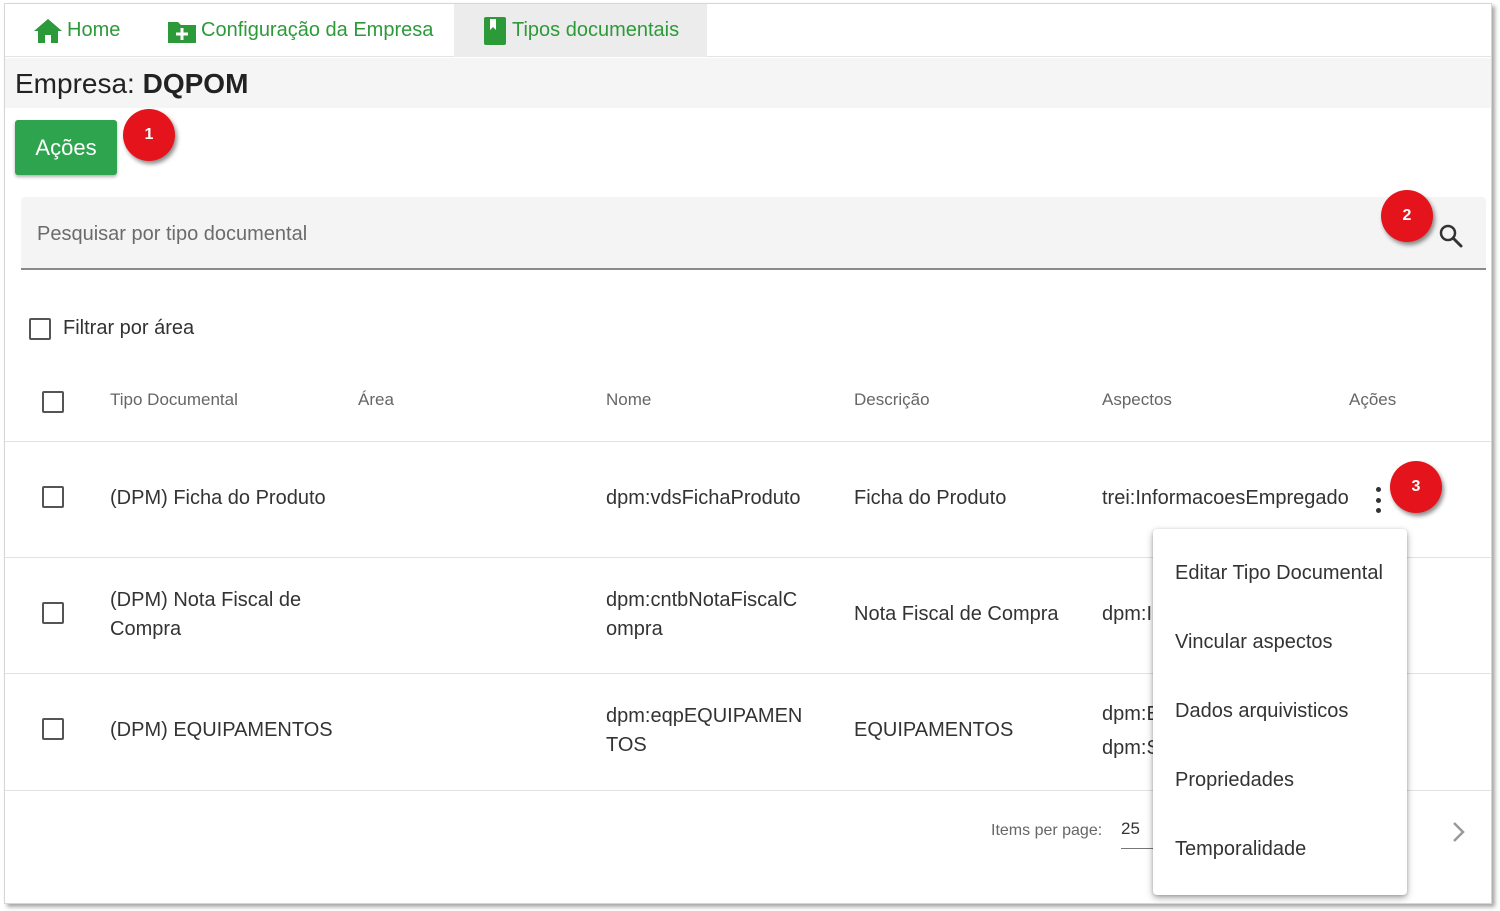 Image resolution: width=1500 pixels, height=911 pixels. I want to click on row-nome: dpm:vdsFichaProduto, so click(703, 498).